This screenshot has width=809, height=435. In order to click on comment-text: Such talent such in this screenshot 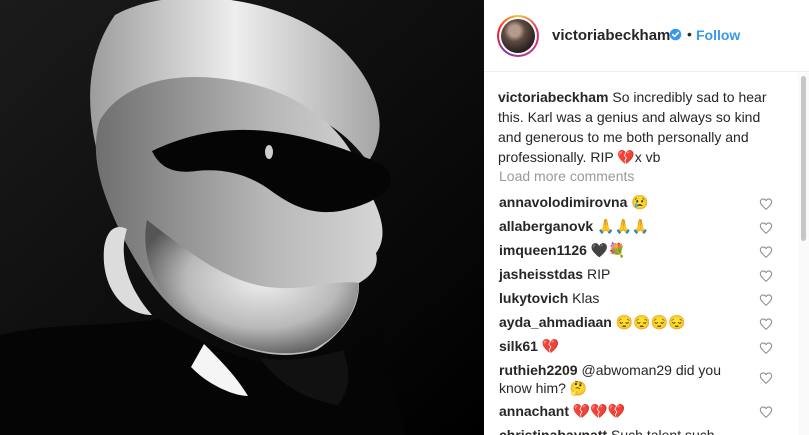, I will do `click(663, 431)`.